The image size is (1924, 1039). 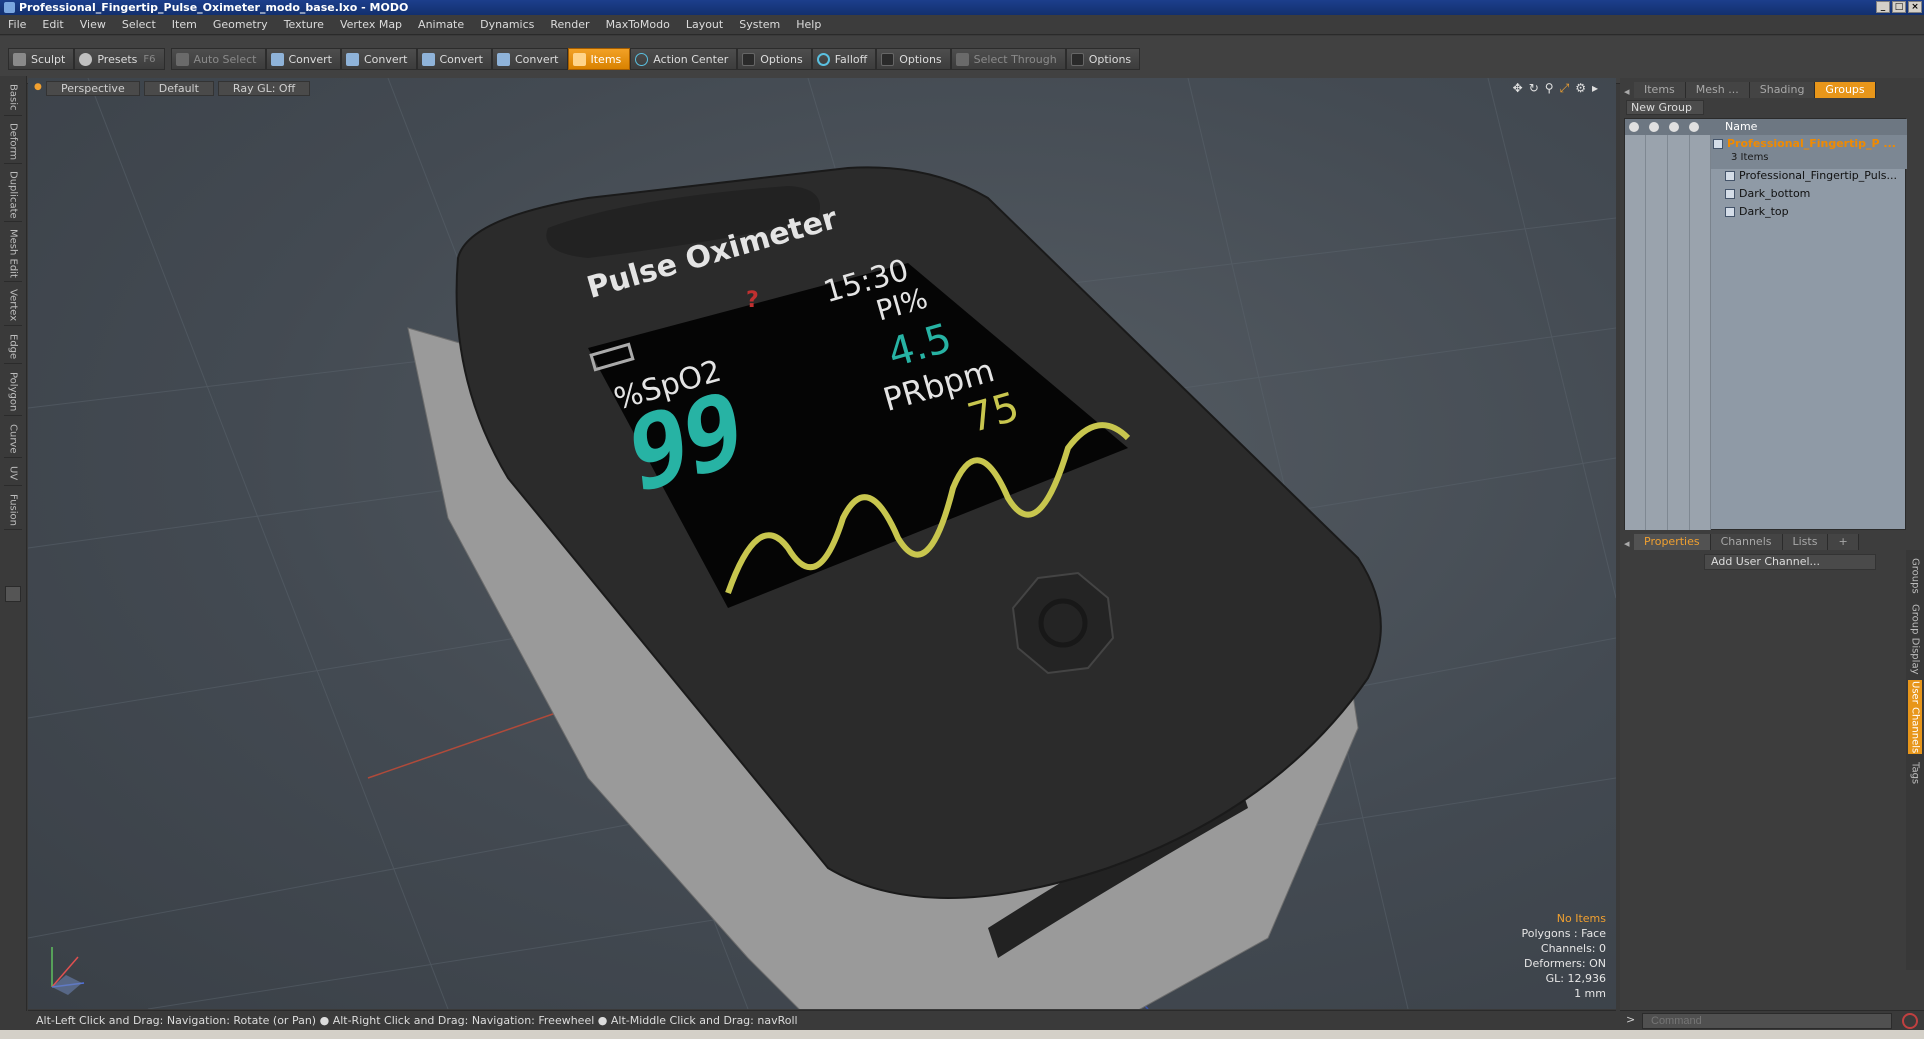 What do you see at coordinates (1534, 88) in the screenshot?
I see `rotate-view-icon: ↻` at bounding box center [1534, 88].